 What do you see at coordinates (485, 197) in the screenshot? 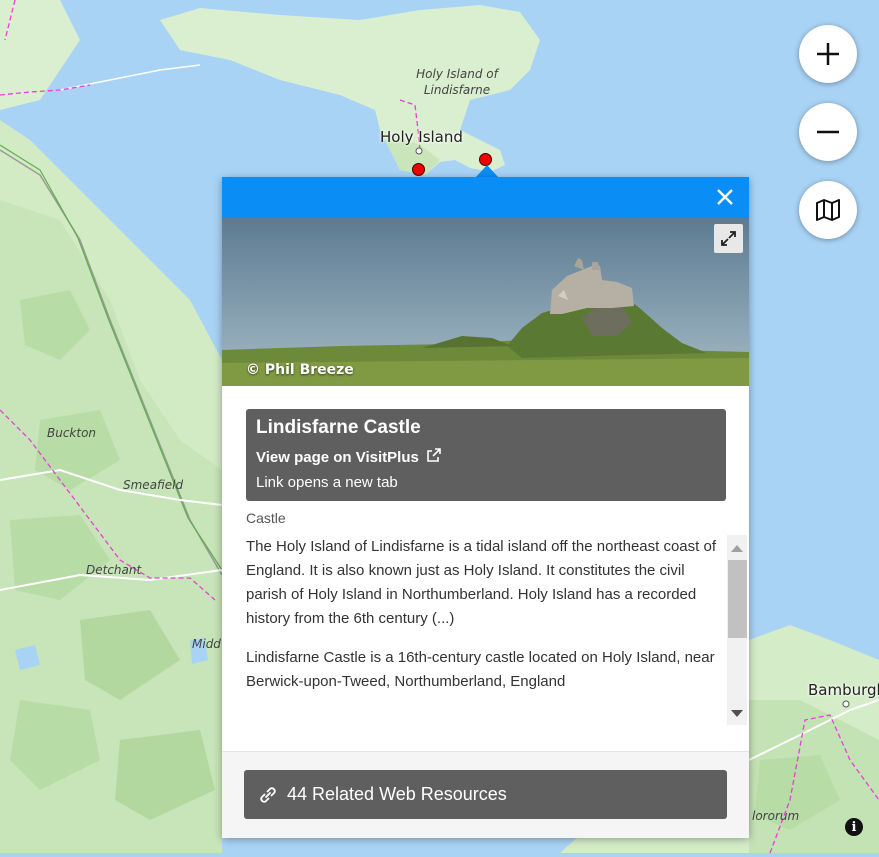
I see `popup-header` at bounding box center [485, 197].